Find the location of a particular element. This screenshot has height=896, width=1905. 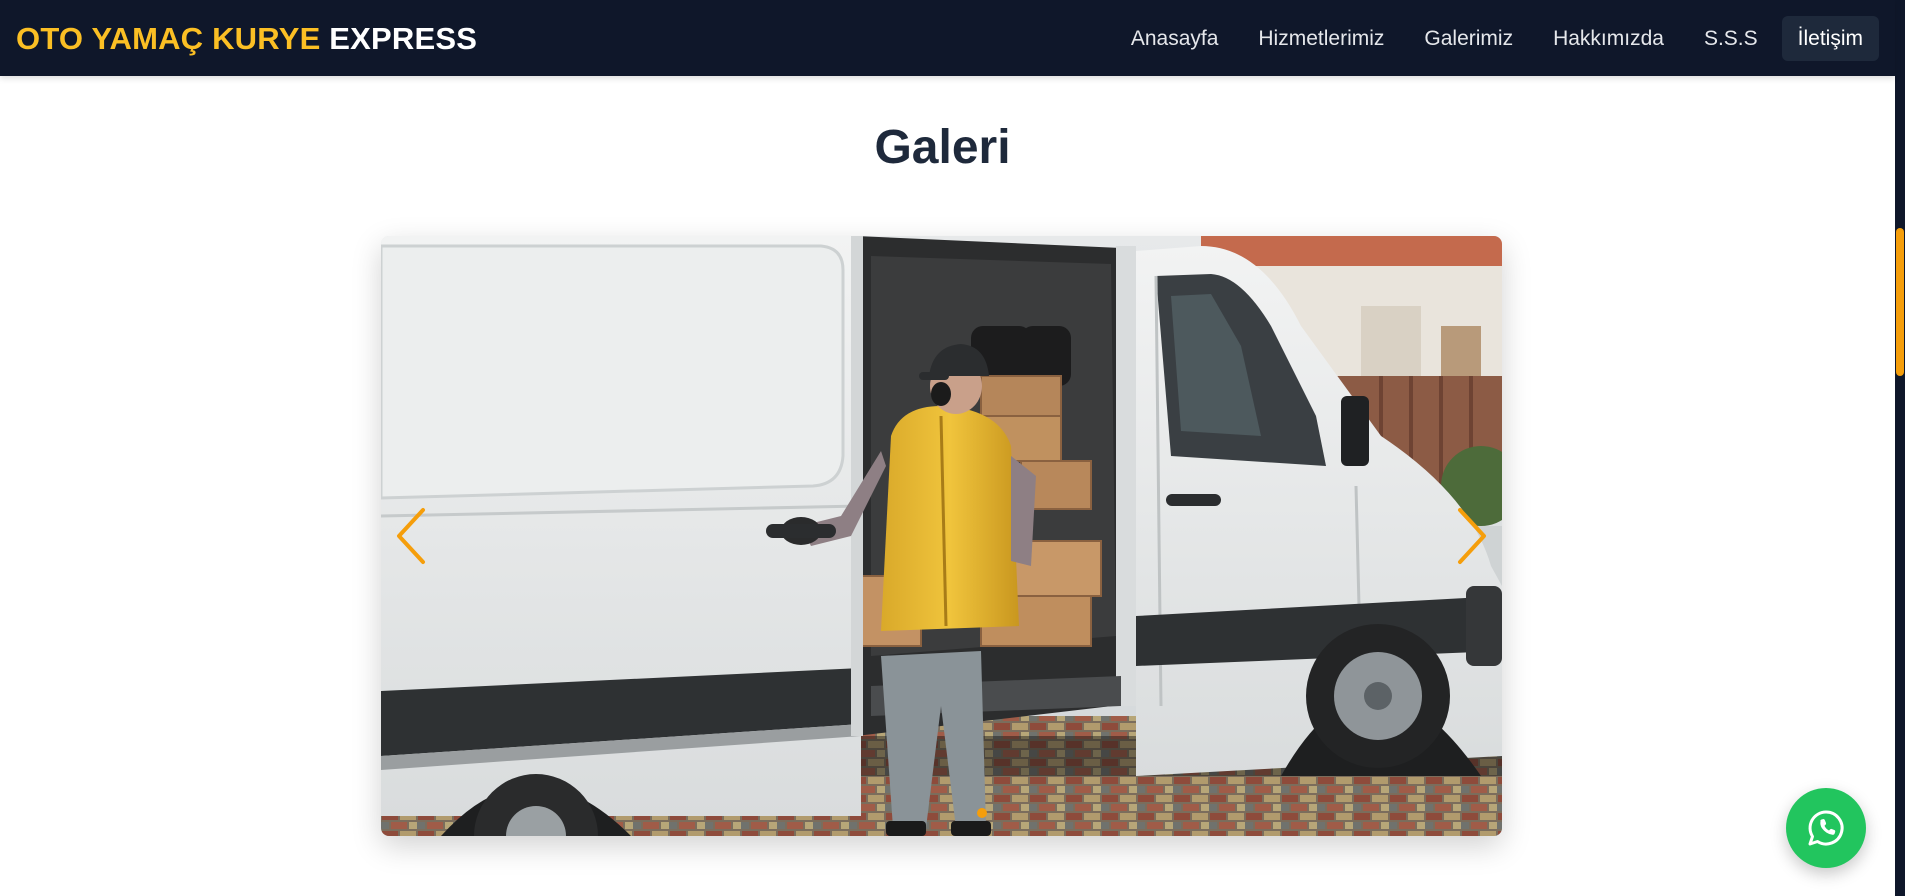

nav-item-hakkimizda: Hakkımızda is located at coordinates (1608, 38).